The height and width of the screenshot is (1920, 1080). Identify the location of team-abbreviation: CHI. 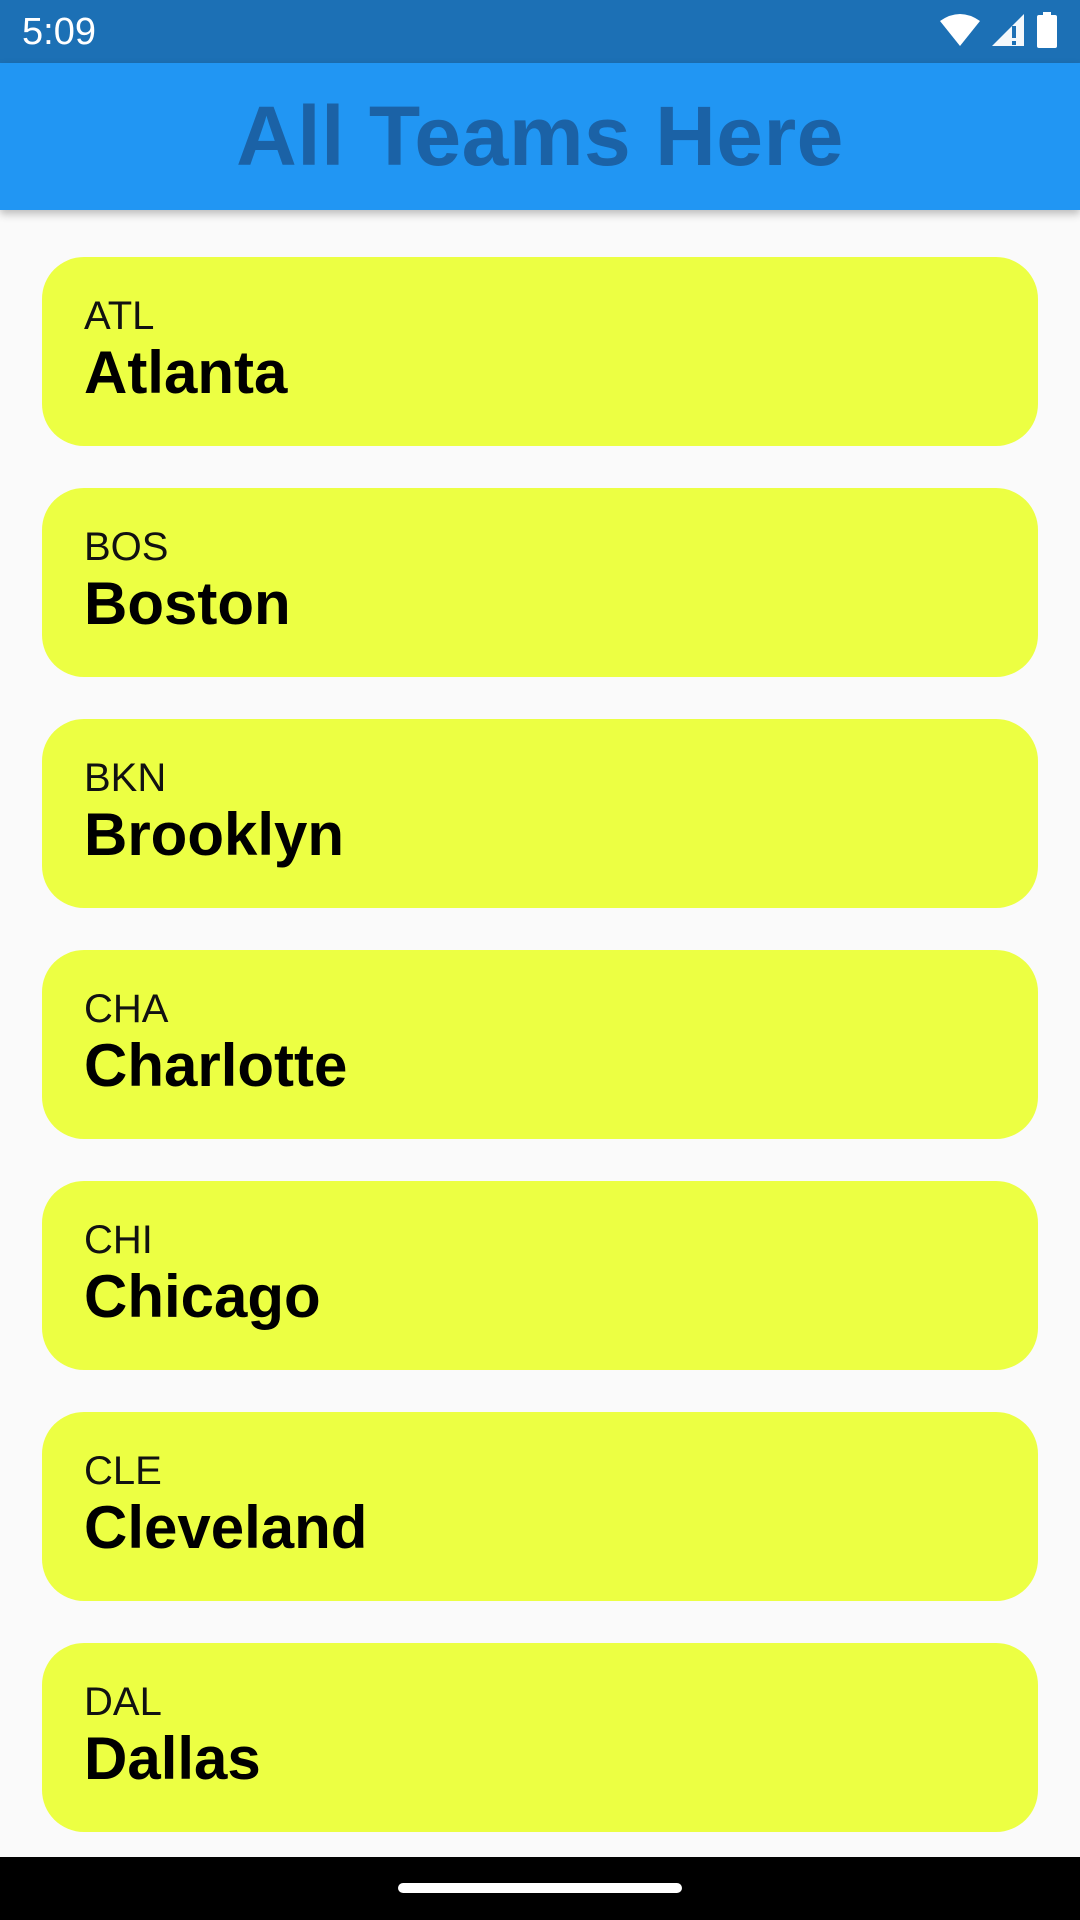
(118, 1240).